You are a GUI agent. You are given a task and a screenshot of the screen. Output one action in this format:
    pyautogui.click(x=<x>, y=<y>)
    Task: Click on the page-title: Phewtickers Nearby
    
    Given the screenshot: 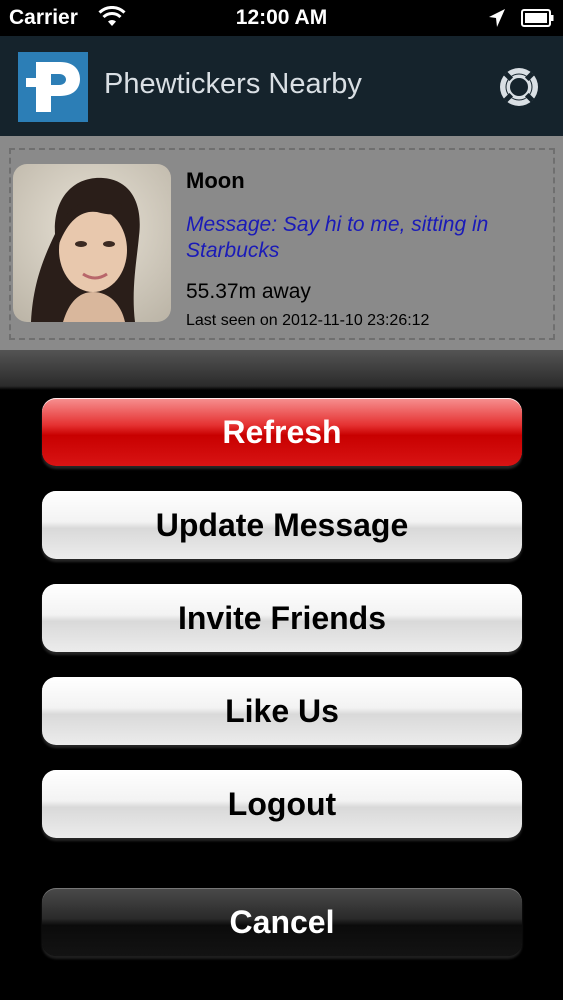 What is the action you would take?
    pyautogui.click(x=233, y=84)
    